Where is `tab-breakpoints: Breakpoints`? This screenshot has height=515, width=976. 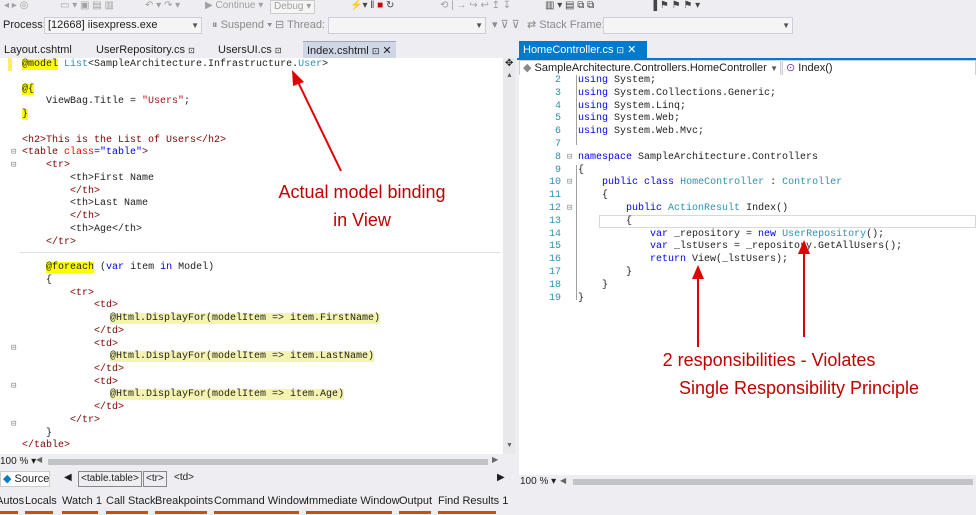 tab-breakpoints: Breakpoints is located at coordinates (184, 501).